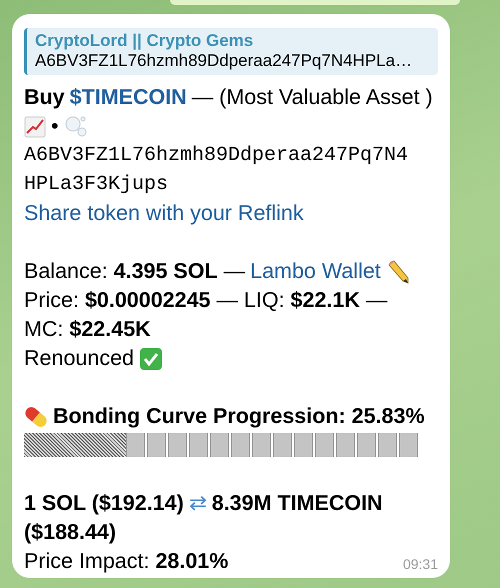 The width and height of the screenshot is (500, 588). Describe the element at coordinates (44, 97) in the screenshot. I see `message-text: Buy` at that location.